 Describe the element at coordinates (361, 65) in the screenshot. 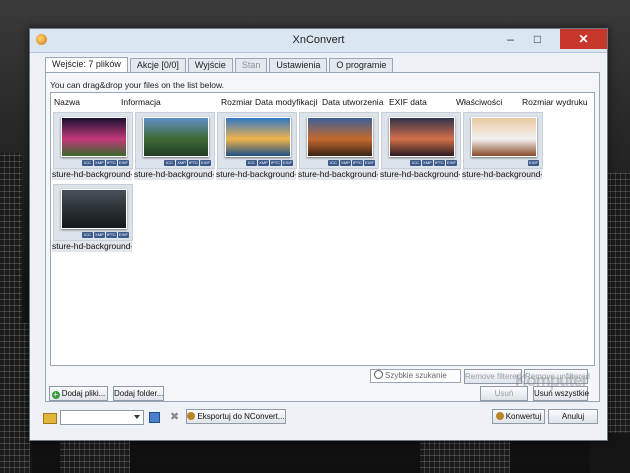

I see `tab-about: O programie` at that location.